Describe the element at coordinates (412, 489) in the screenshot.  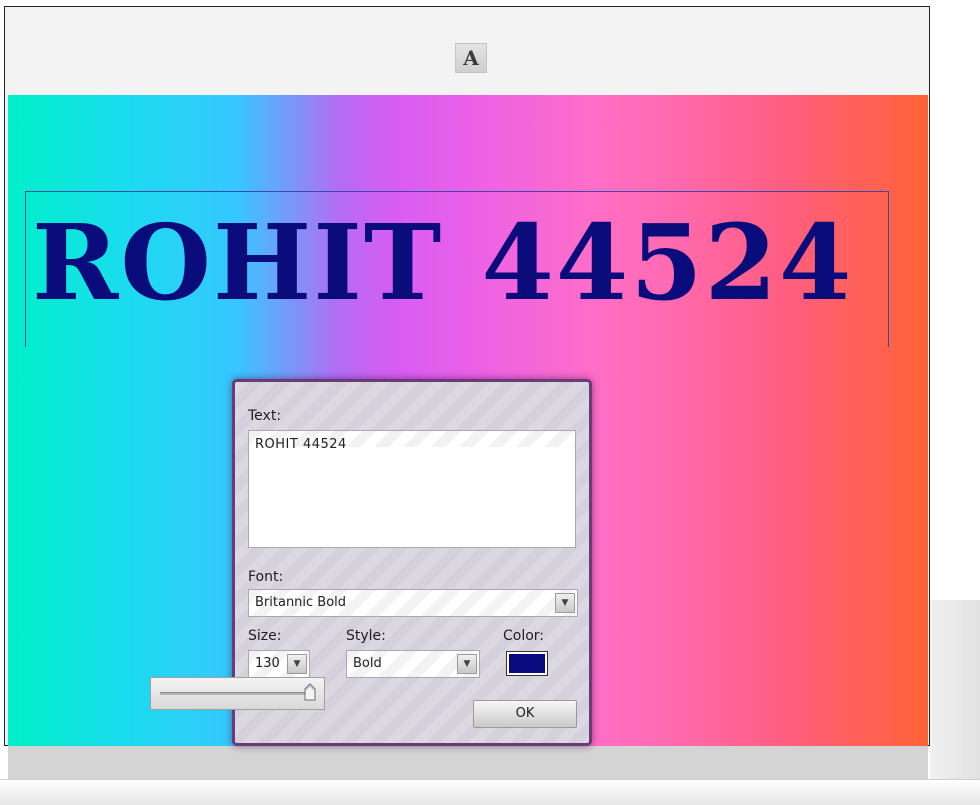
I see `text-input: ROHIT 44524` at that location.